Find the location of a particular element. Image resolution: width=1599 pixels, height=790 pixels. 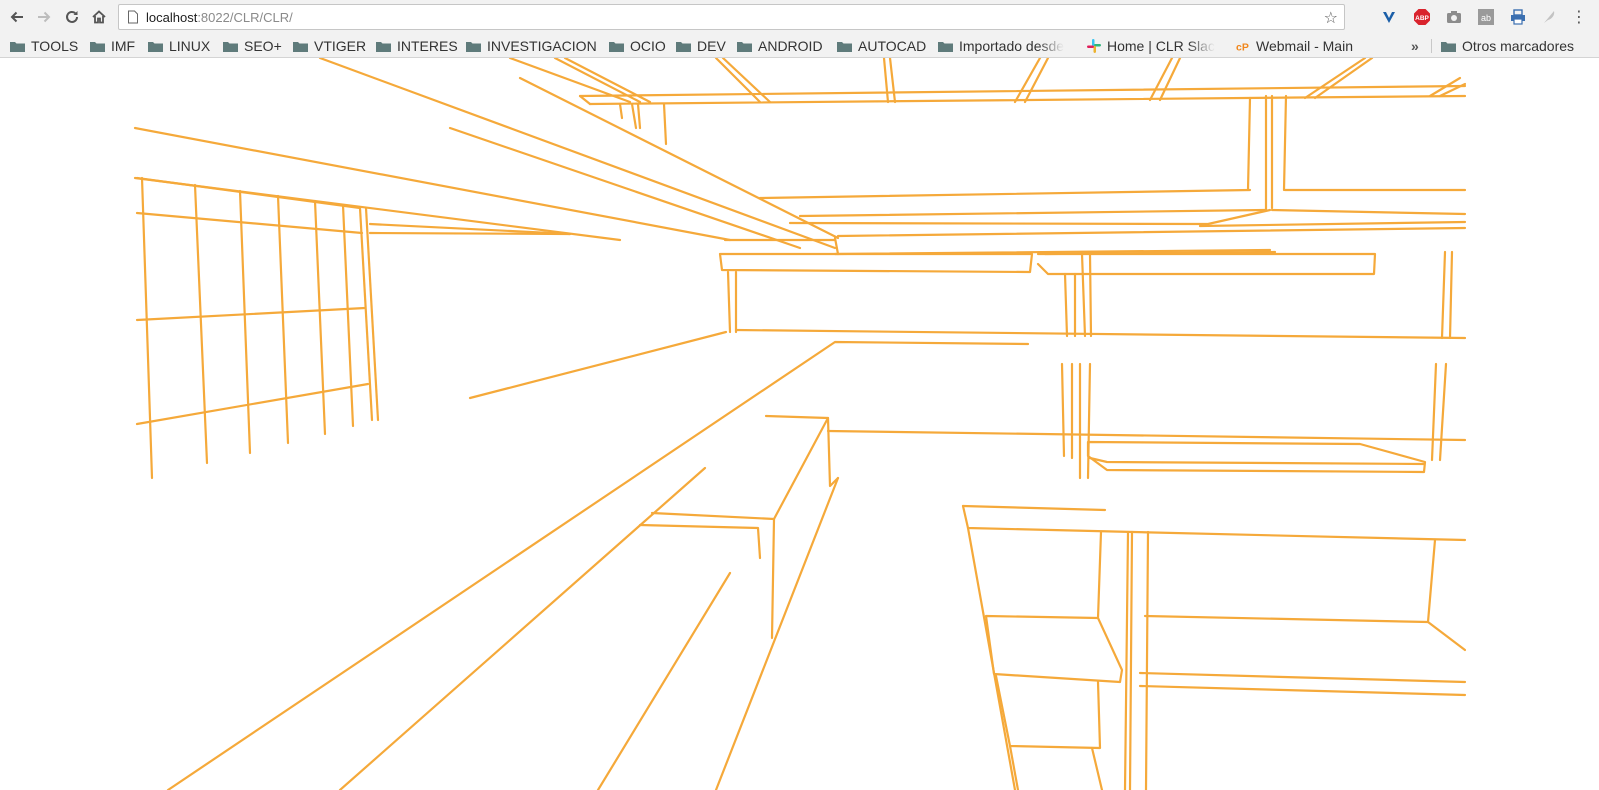

url-text: localhost:8022/CLR/CLR/ is located at coordinates (219, 17).